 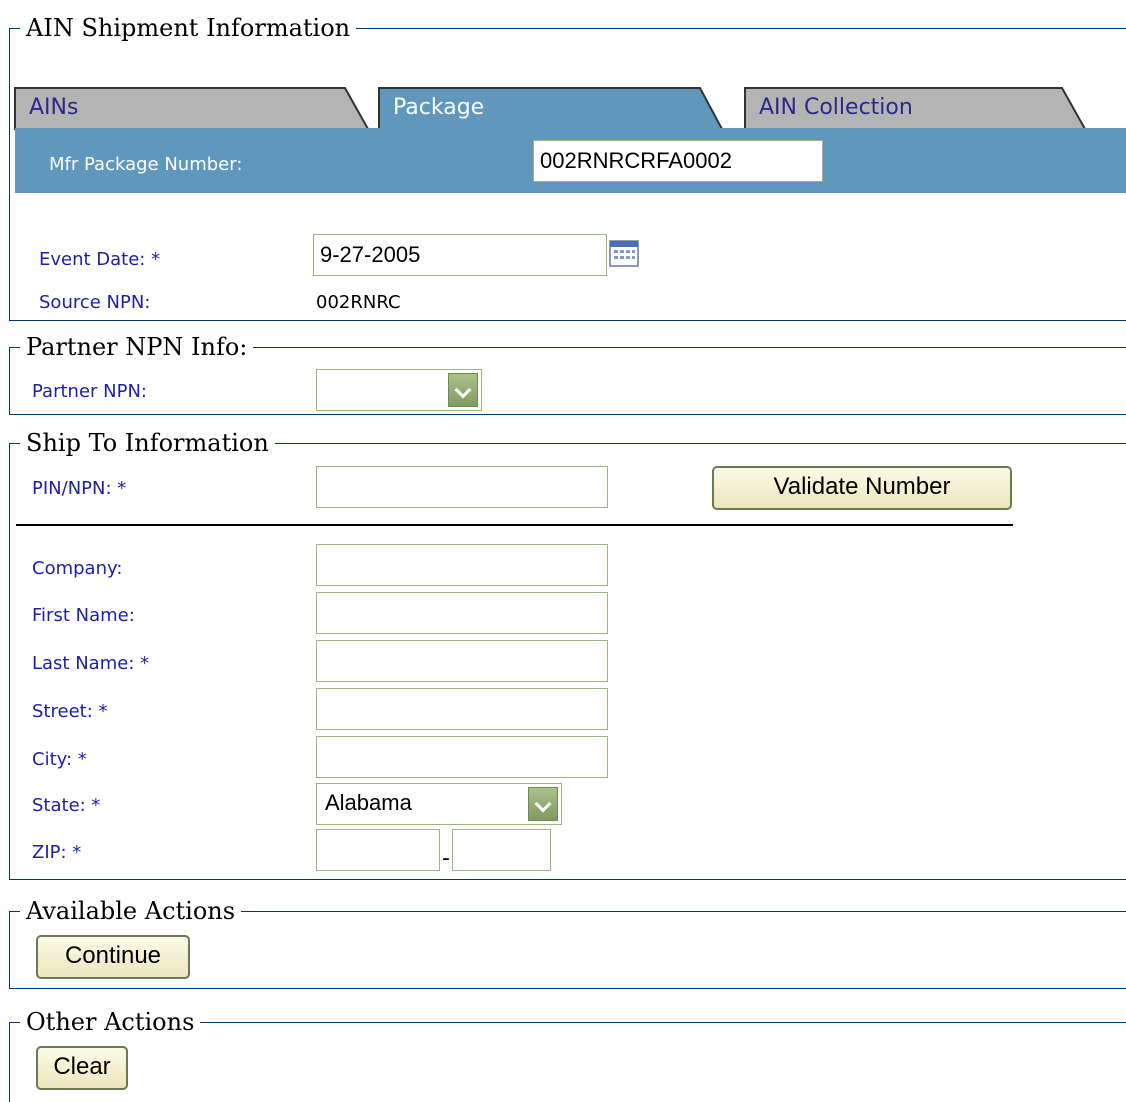 I want to click on zip-label: ZIP: *, so click(x=57, y=852).